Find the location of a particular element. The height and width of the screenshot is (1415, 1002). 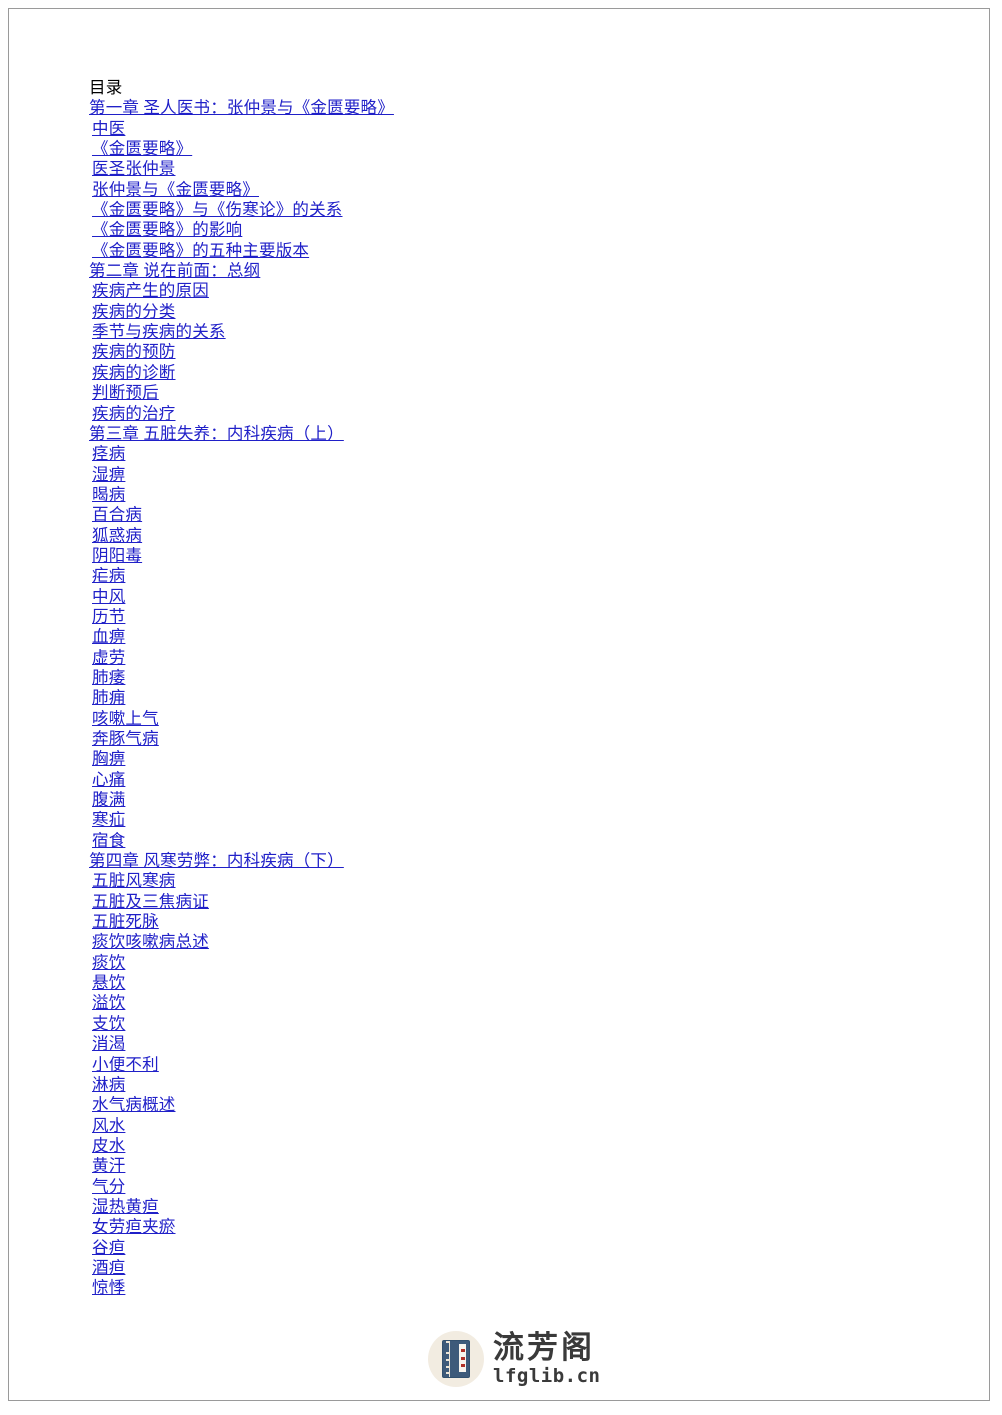

toc-section-link: 疟病 is located at coordinates (107, 576).